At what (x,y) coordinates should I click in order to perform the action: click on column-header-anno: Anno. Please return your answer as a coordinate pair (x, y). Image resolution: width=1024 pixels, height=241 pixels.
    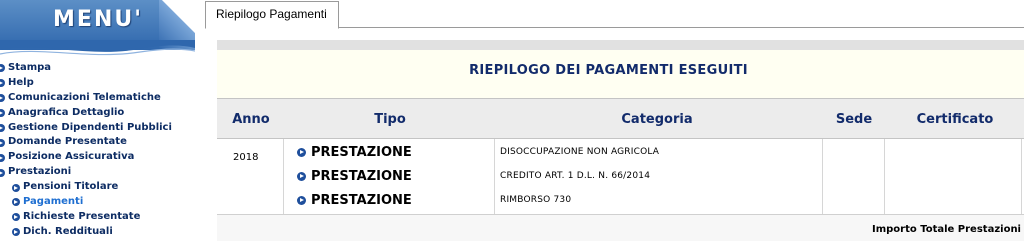
    Looking at the image, I should click on (251, 119).